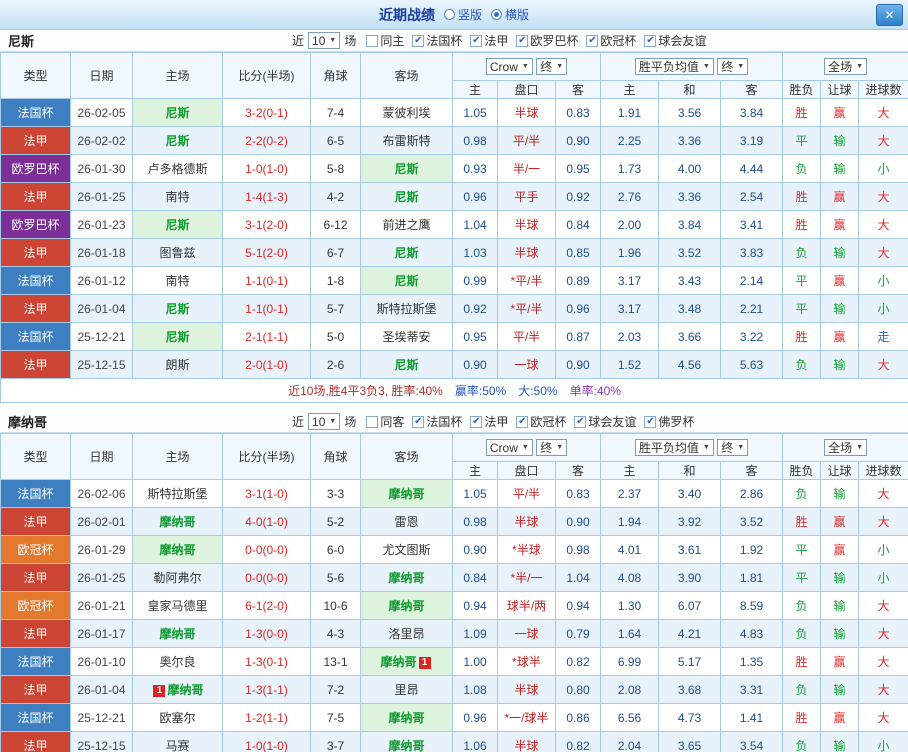 Image resolution: width=908 pixels, height=752 pixels. What do you see at coordinates (335, 75) in the screenshot?
I see `column-header: 角球` at bounding box center [335, 75].